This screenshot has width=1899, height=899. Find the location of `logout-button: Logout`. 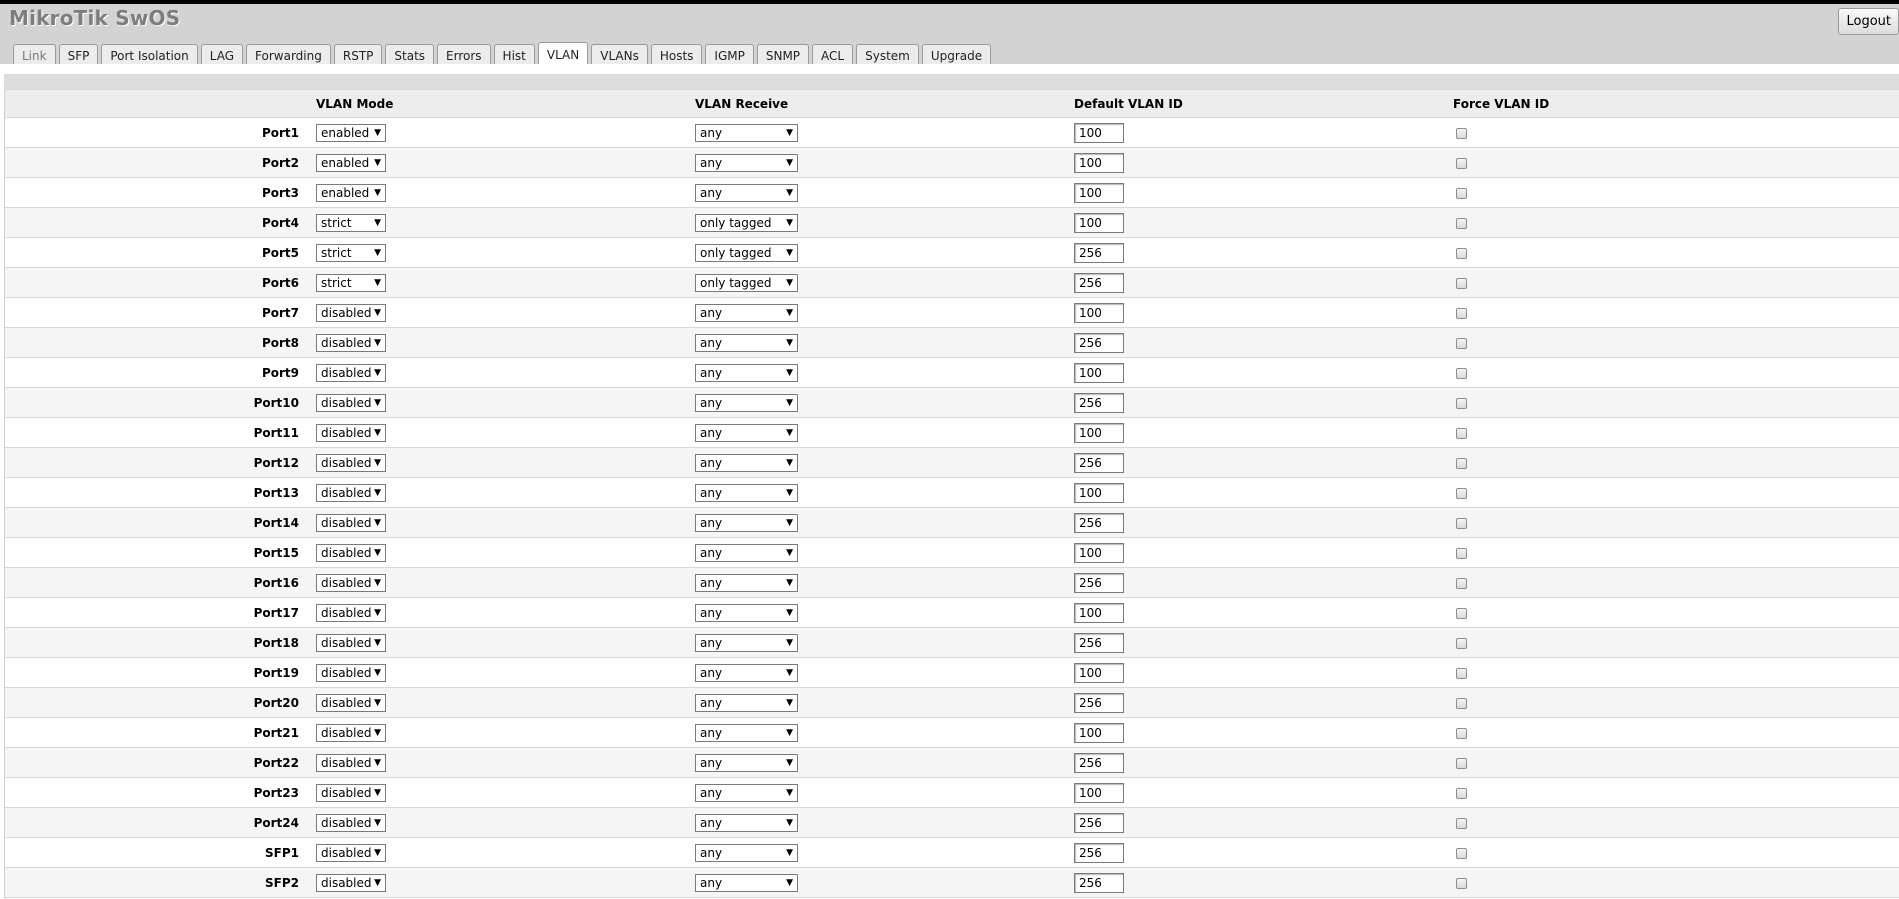

logout-button: Logout is located at coordinates (1868, 21).